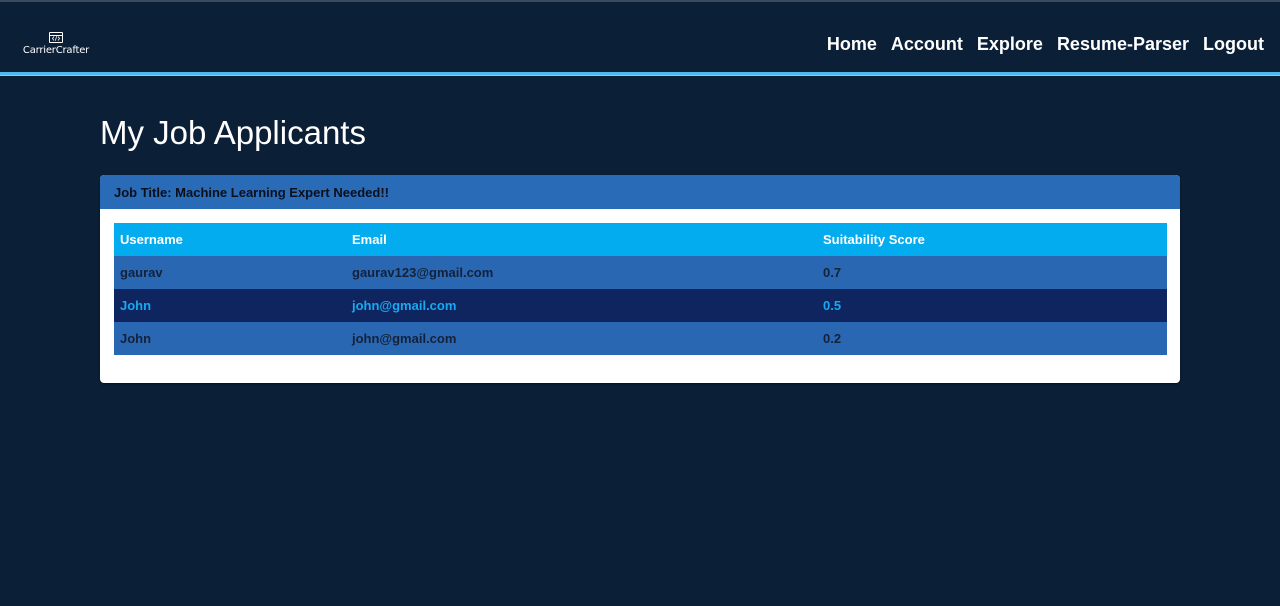 The image size is (1280, 606). I want to click on nav-underline, so click(640, 74).